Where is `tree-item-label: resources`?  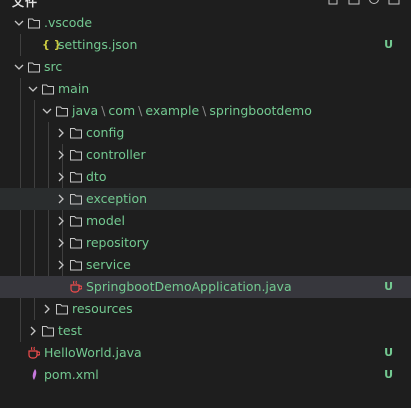
tree-item-label: resources is located at coordinates (102, 308).